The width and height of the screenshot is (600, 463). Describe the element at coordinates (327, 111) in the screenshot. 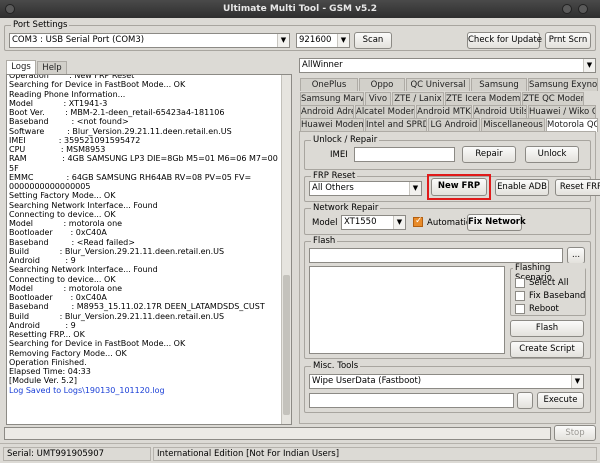

I see `tab-brand-android-adreno: Android Adreno` at that location.